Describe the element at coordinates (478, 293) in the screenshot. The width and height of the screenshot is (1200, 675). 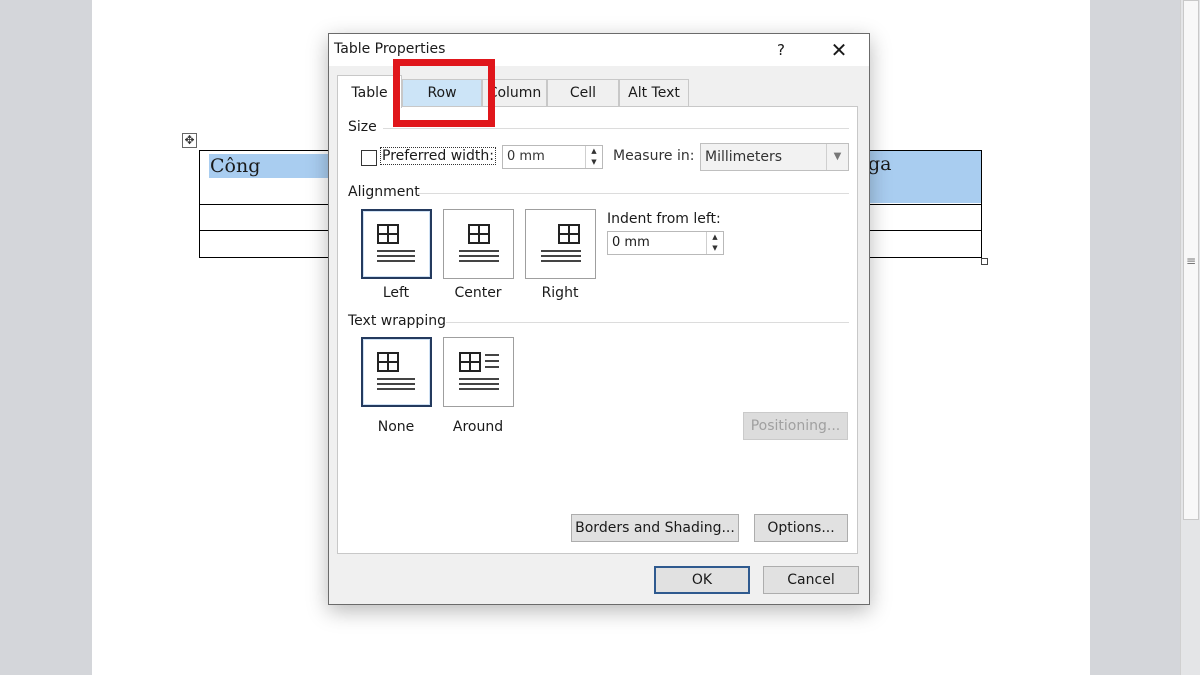
I see `align-center-label: Center` at that location.